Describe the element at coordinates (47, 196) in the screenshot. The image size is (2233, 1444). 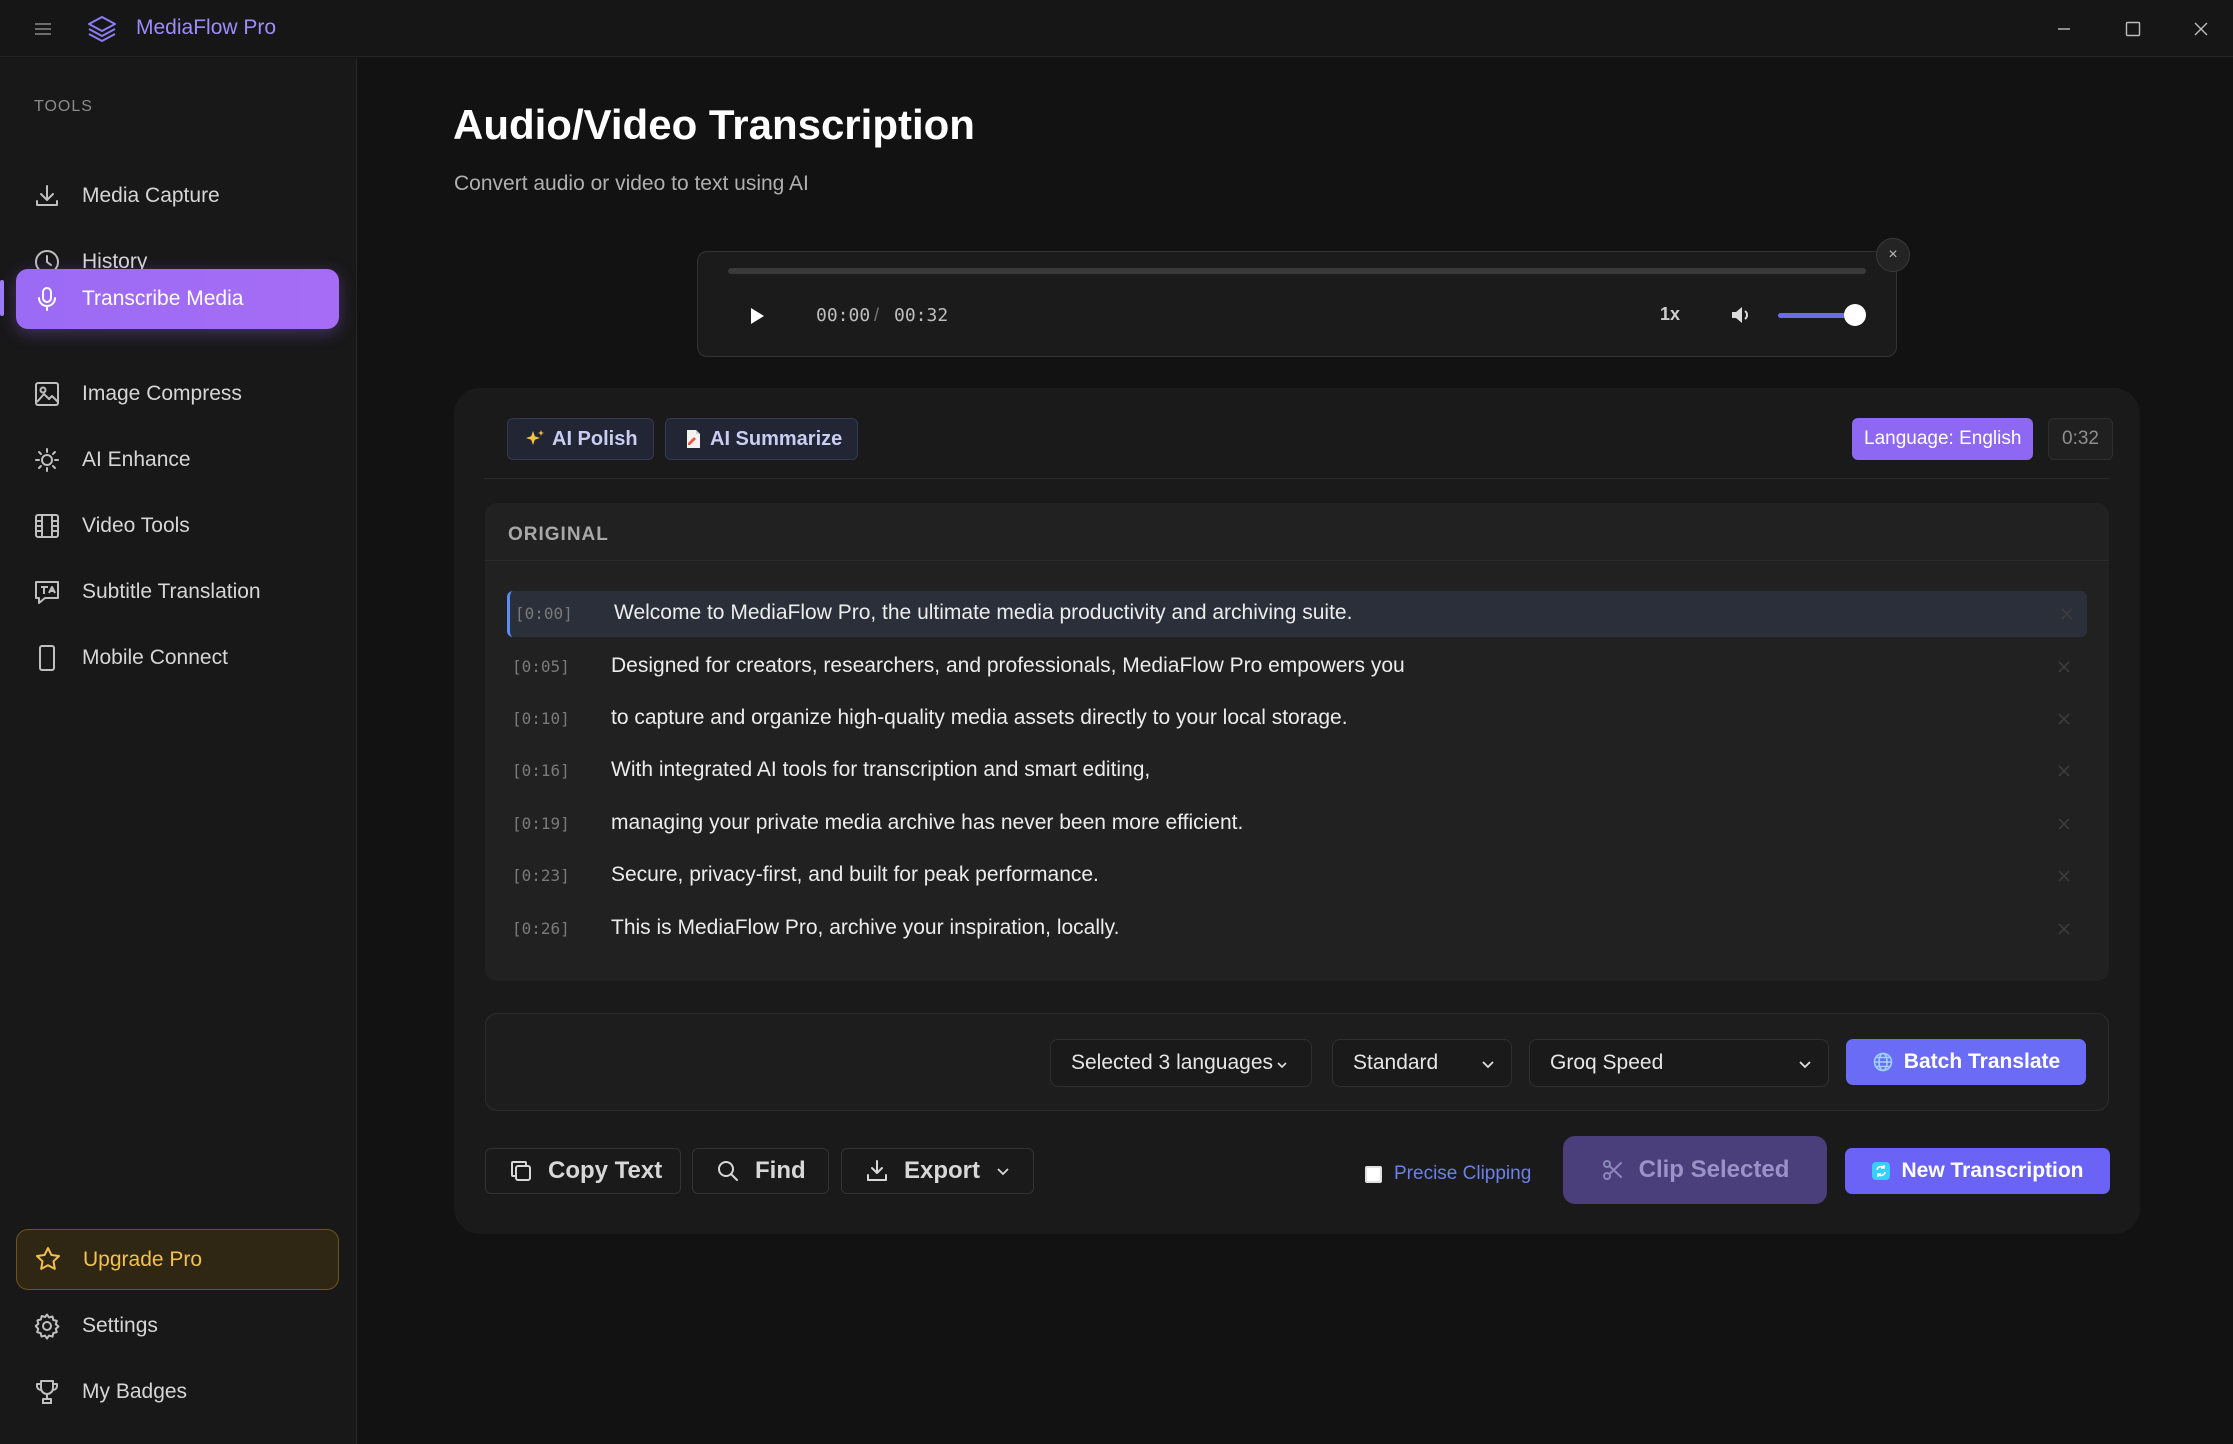
I see `download-icon` at that location.